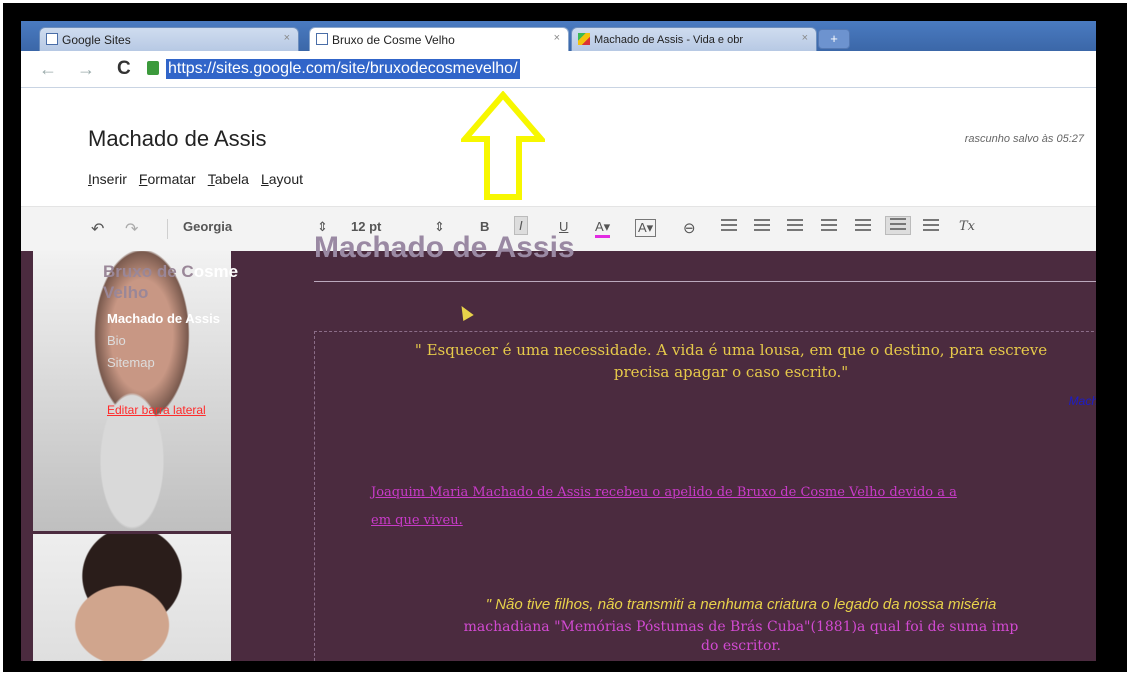 The height and width of the screenshot is (675, 1130). I want to click on back-icon: ←, so click(48, 69).